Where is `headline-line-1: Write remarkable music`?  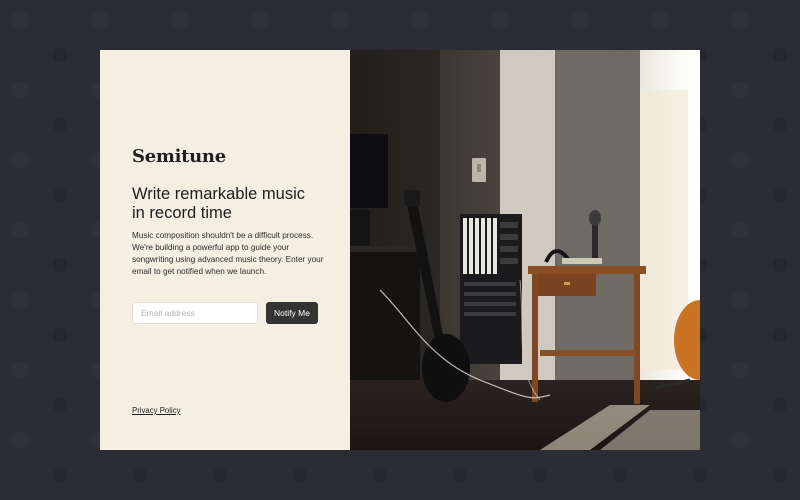
headline-line-1: Write remarkable music is located at coordinates (218, 194).